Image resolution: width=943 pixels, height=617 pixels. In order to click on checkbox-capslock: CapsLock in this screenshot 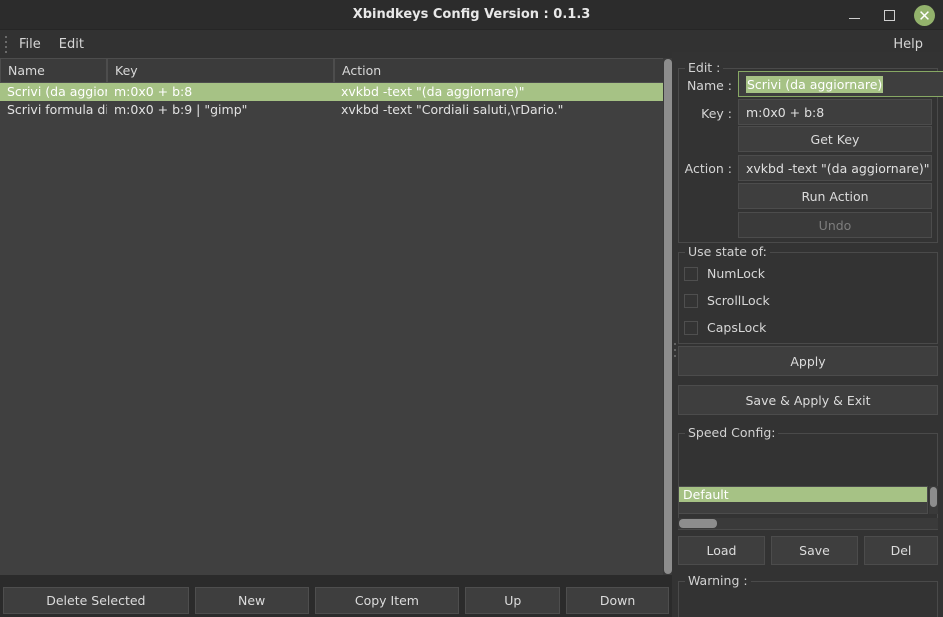, I will do `click(725, 327)`.